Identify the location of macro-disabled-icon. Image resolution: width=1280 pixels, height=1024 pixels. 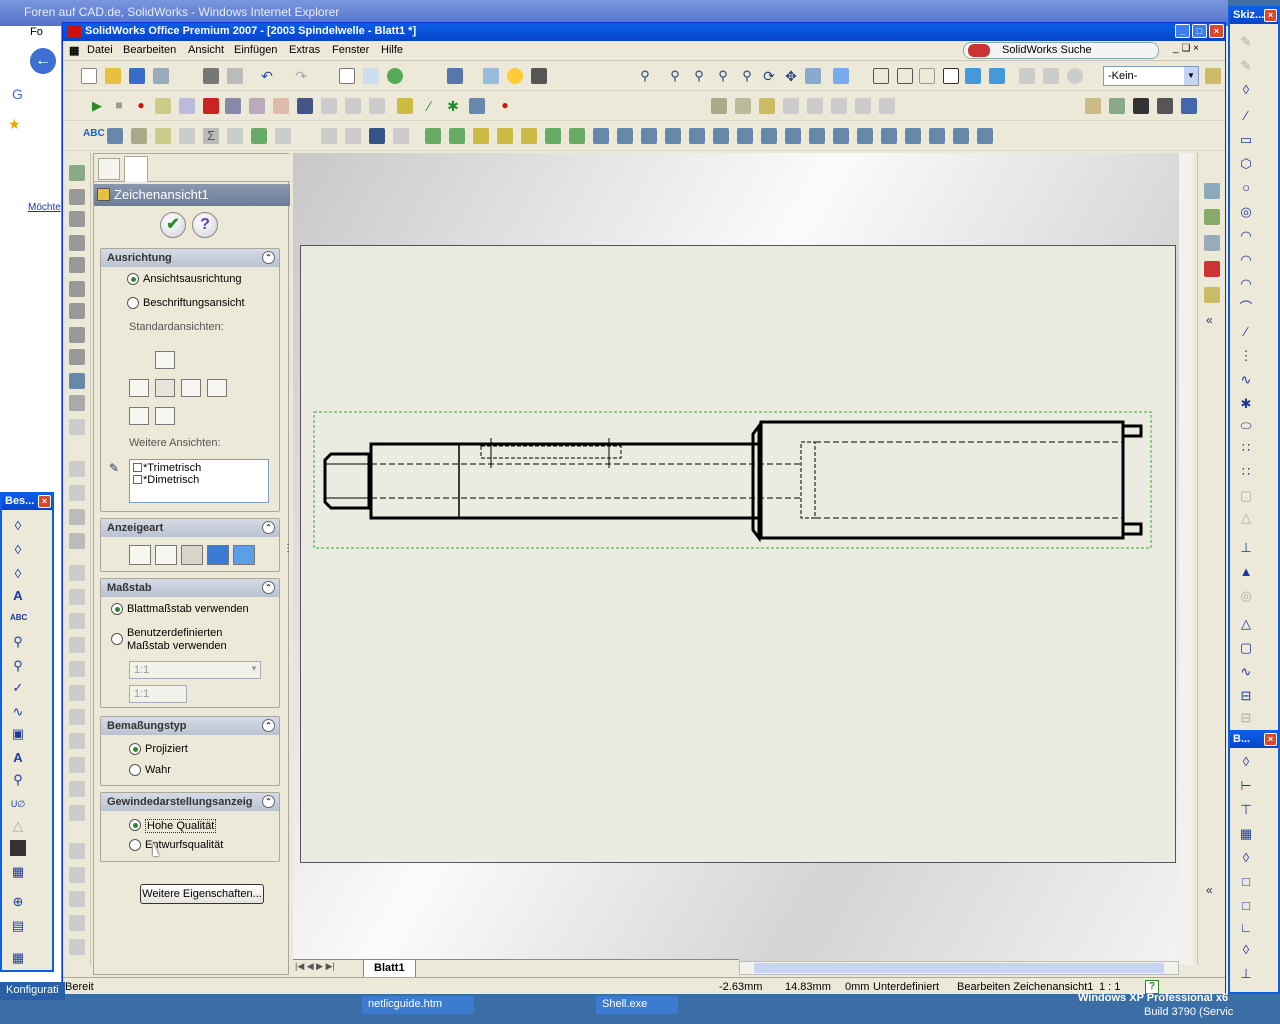
(329, 106).